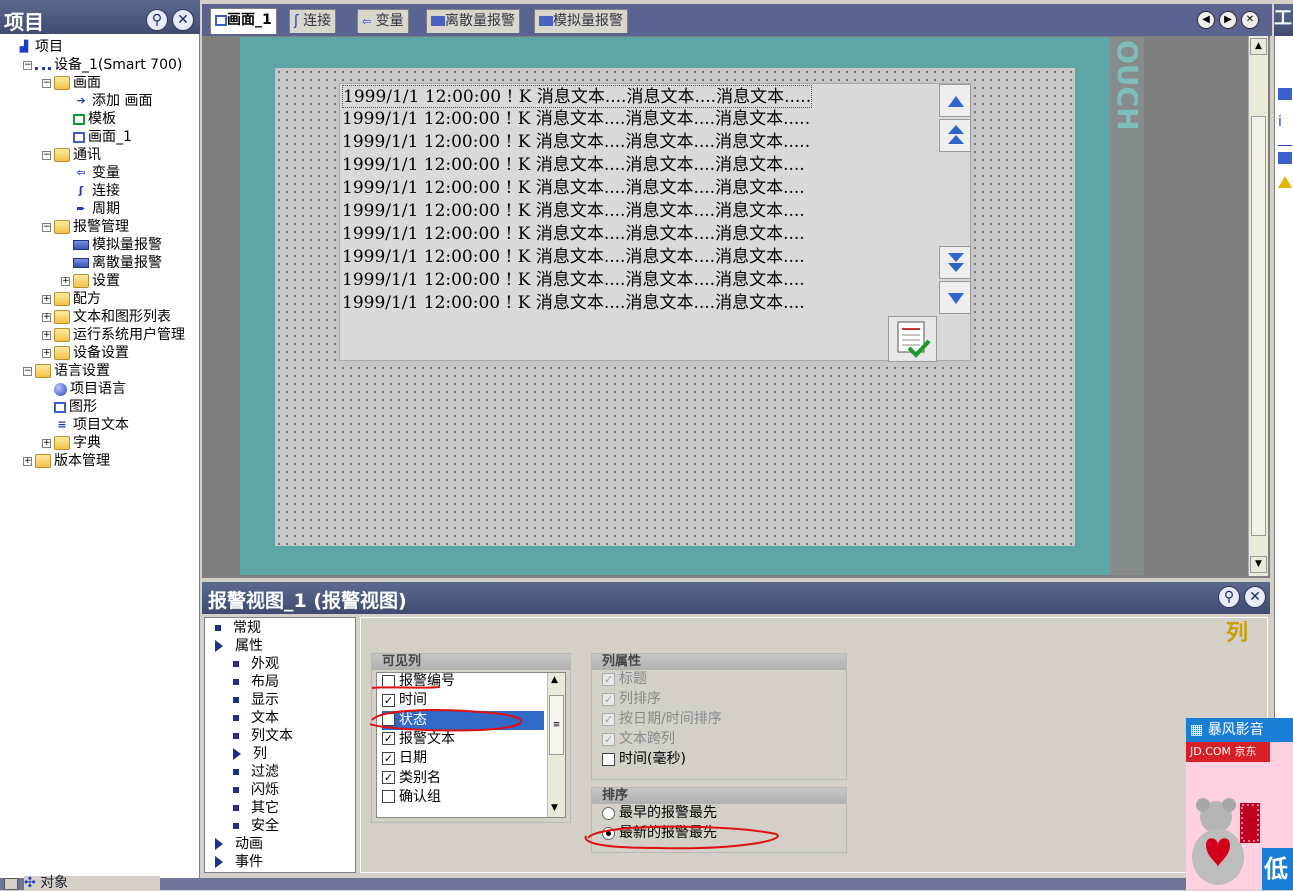 The width and height of the screenshot is (1293, 891). I want to click on close-editor-icon: ✕, so click(1250, 20).